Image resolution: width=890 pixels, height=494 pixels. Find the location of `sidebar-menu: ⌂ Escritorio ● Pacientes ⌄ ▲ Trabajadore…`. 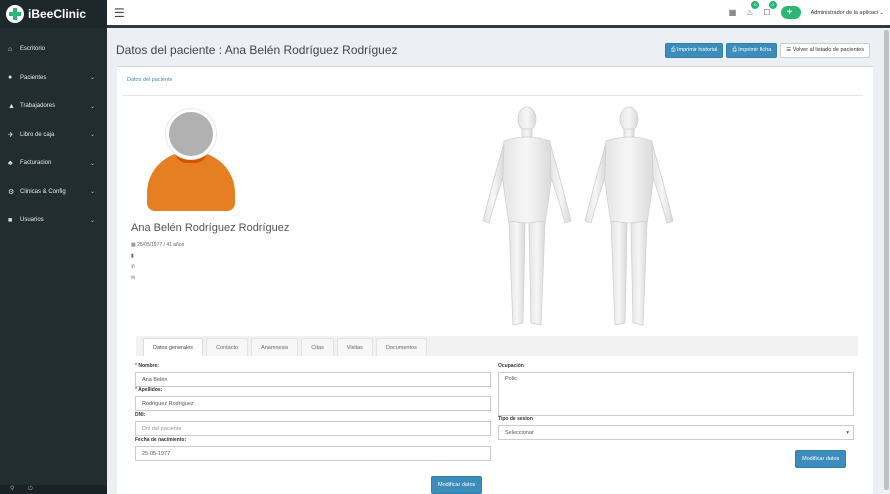

sidebar-menu: ⌂ Escritorio ● Pacientes ⌄ ▲ Trabajadore… is located at coordinates (53, 135).